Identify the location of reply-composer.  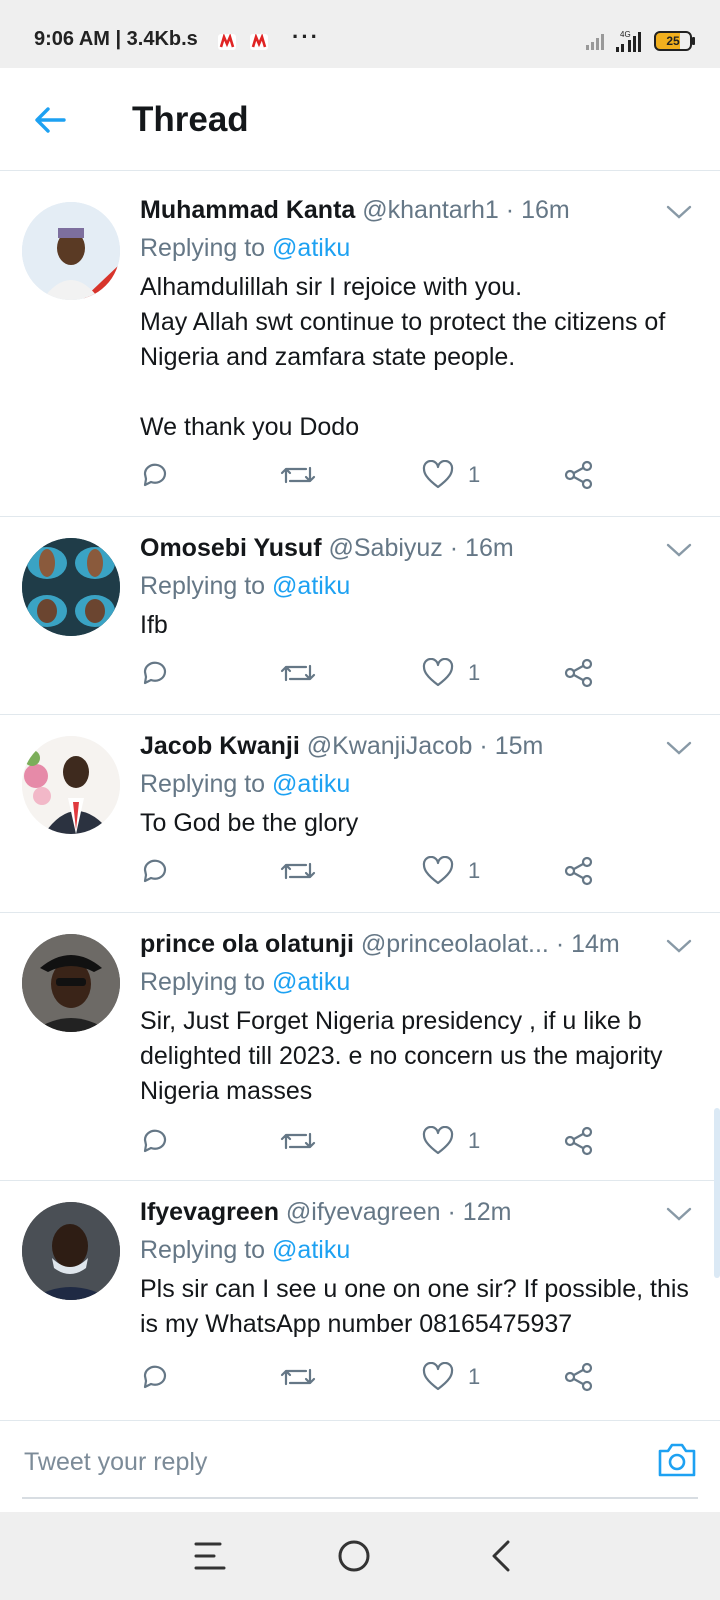
(360, 1461).